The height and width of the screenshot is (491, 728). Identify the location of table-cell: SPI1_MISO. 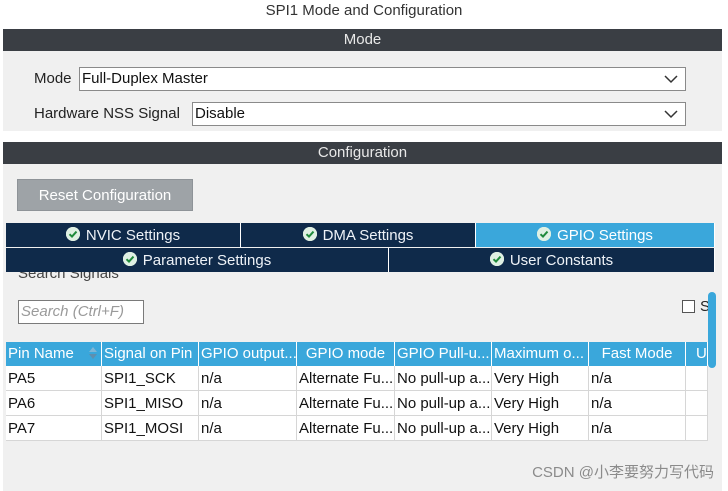
(150, 403).